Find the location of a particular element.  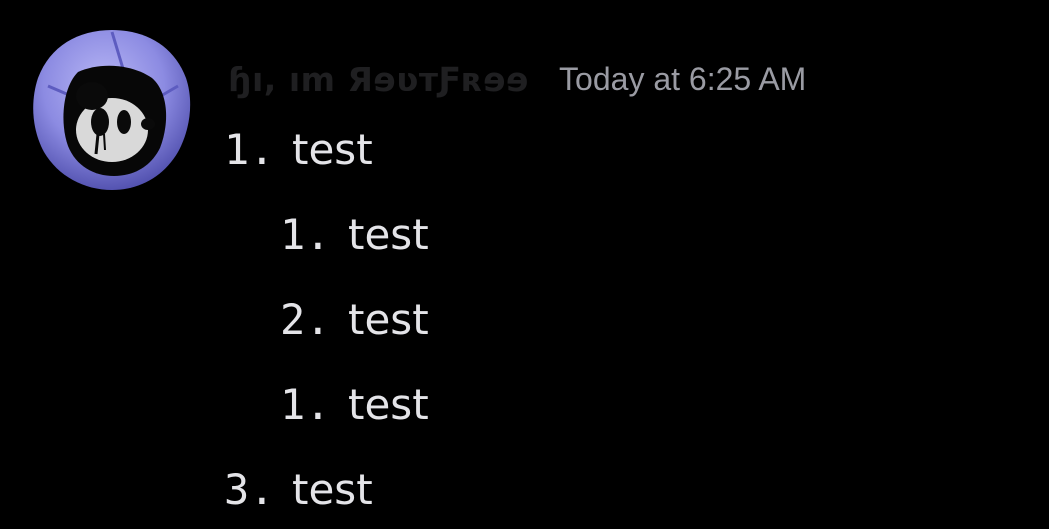

list-marker: 3. is located at coordinates (249, 489).